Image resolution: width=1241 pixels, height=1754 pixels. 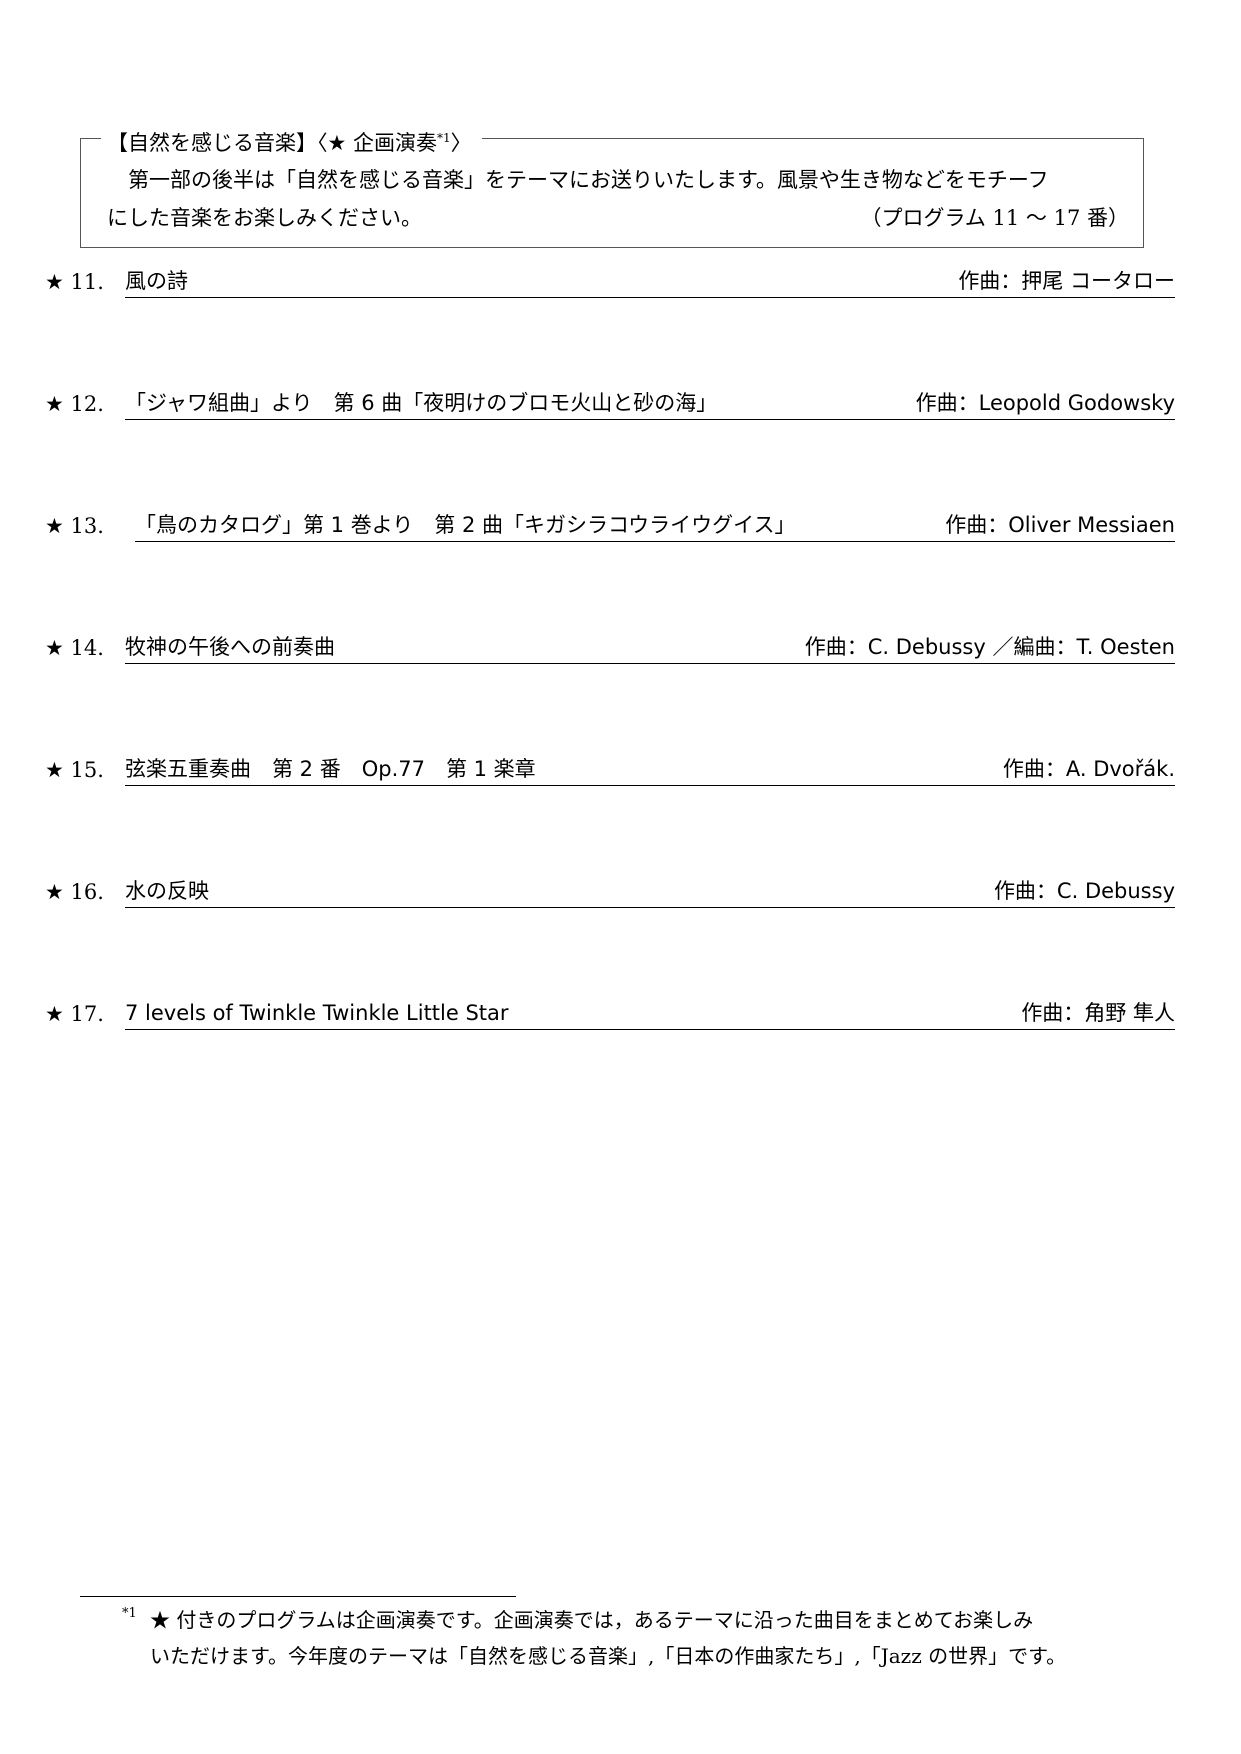 What do you see at coordinates (264, 218) in the screenshot?
I see `theme-description-line-2-text: にした音楽をお楽しみください。` at bounding box center [264, 218].